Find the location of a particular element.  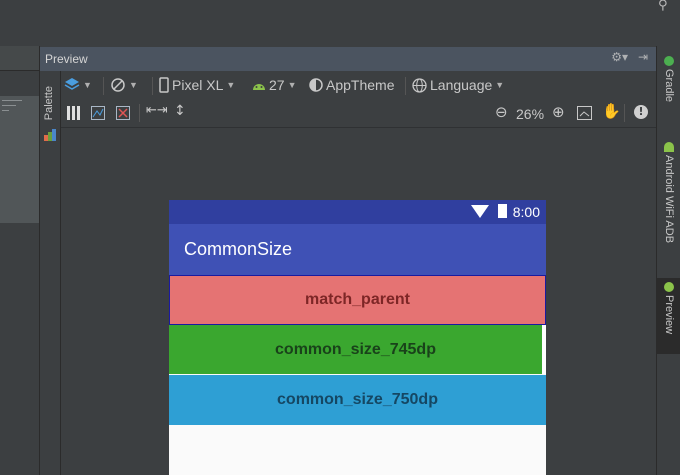

tab-preview: Preview is located at coordinates (668, 316).